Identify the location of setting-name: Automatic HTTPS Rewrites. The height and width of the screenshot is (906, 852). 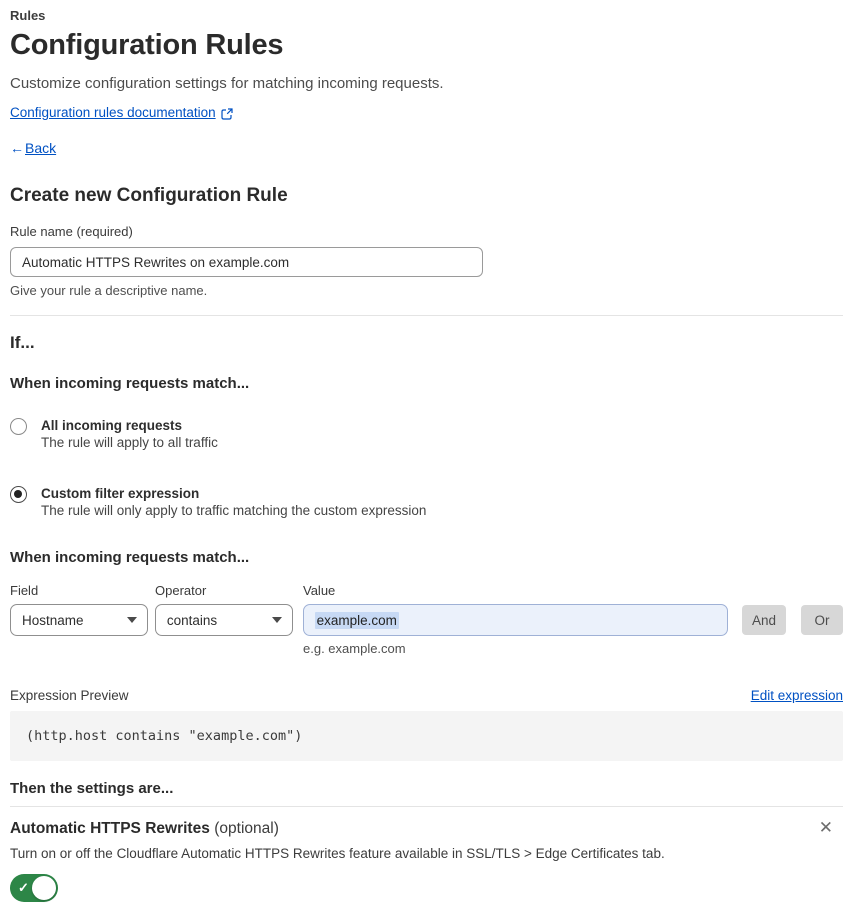
(110, 828).